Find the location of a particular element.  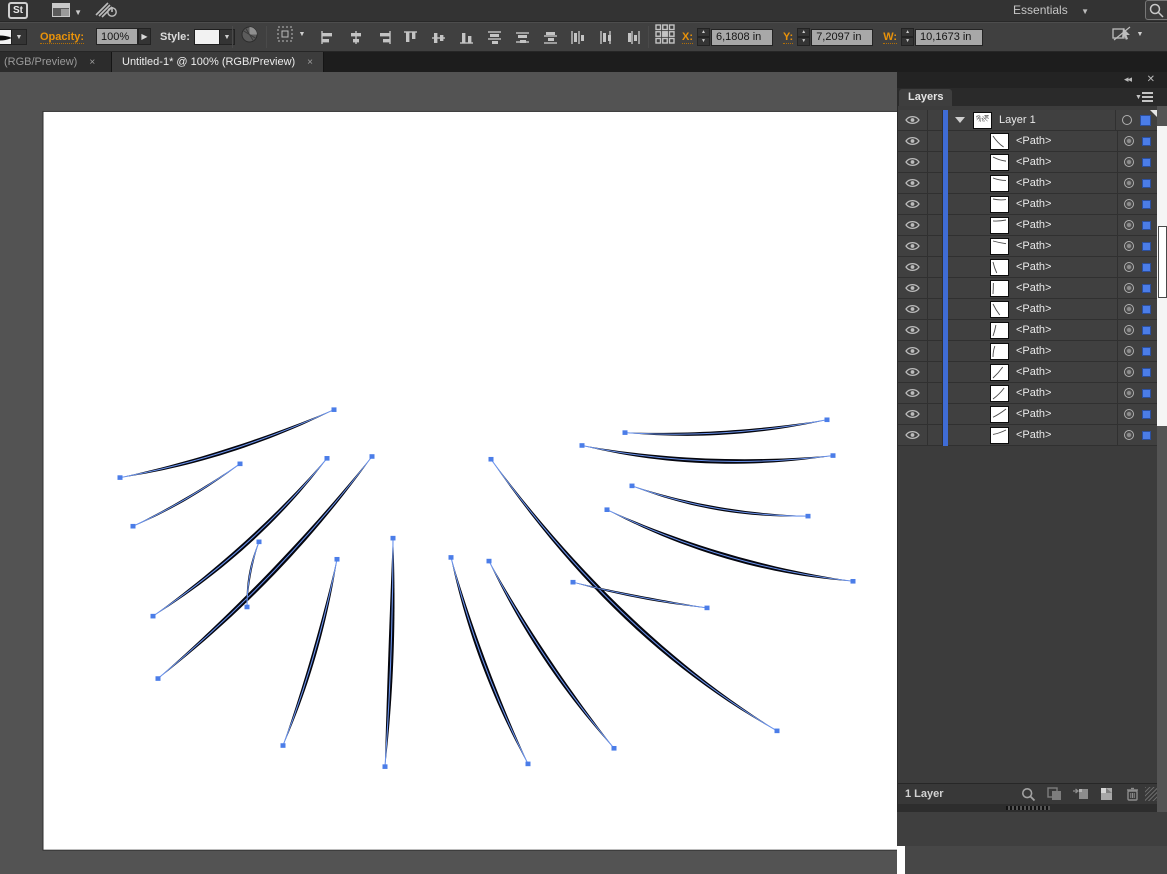

y-label: Y: is located at coordinates (788, 37).